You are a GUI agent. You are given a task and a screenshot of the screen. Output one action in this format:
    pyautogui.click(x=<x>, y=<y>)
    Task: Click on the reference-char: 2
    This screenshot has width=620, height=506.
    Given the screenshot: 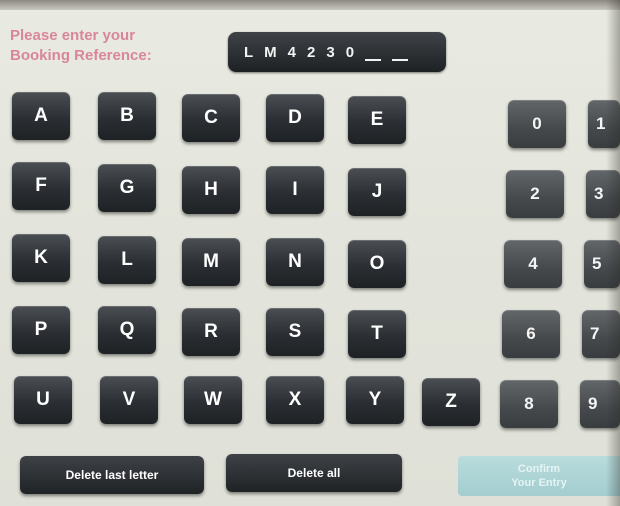 What is the action you would take?
    pyautogui.click(x=311, y=52)
    